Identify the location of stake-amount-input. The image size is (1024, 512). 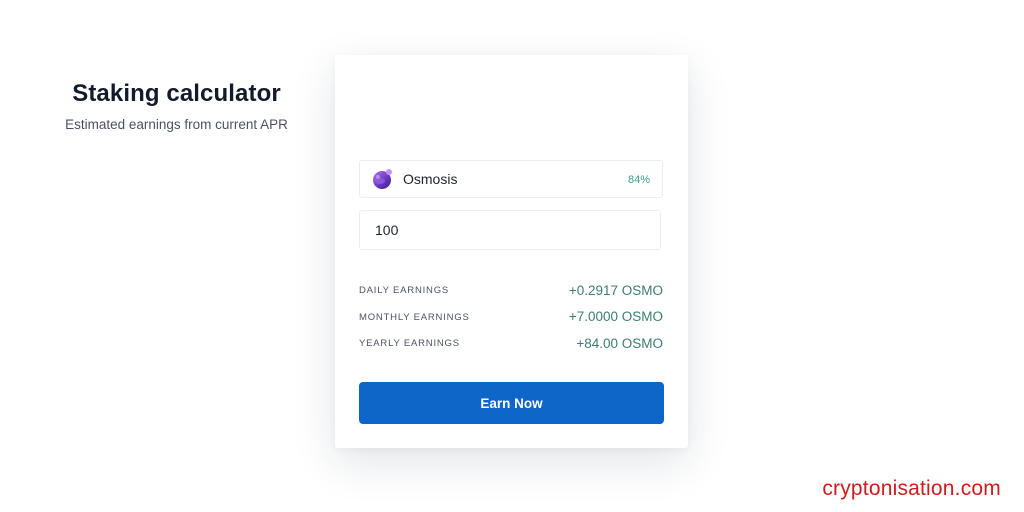
(510, 230).